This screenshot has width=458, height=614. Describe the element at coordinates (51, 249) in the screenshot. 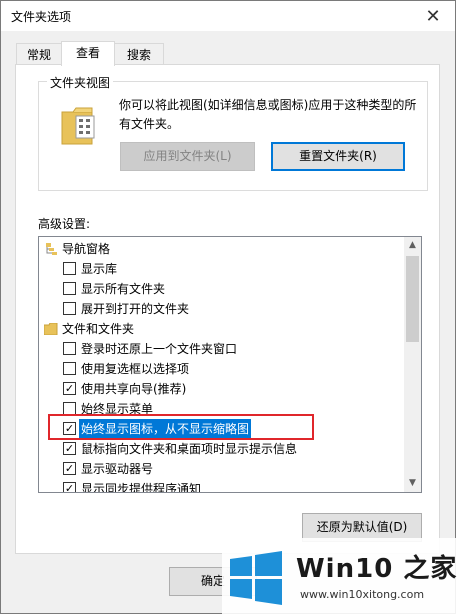

I see `navigation-pane-icon` at that location.